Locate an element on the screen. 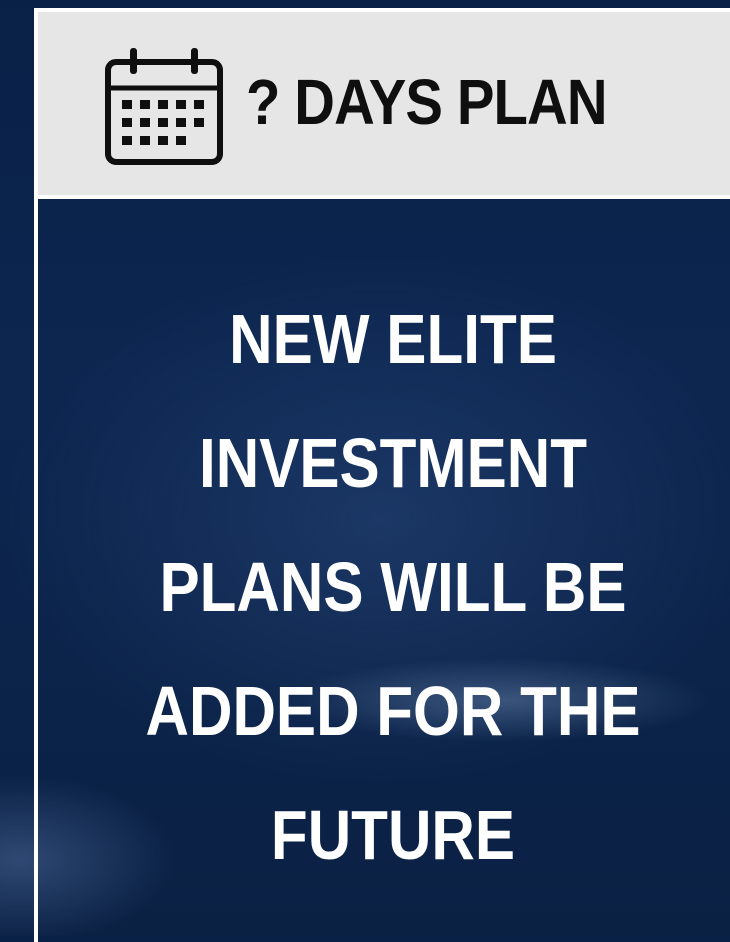 The width and height of the screenshot is (730, 942). message-line: PLANS WILL BE is located at coordinates (393, 587).